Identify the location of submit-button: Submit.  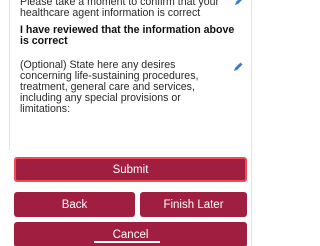
(130, 169).